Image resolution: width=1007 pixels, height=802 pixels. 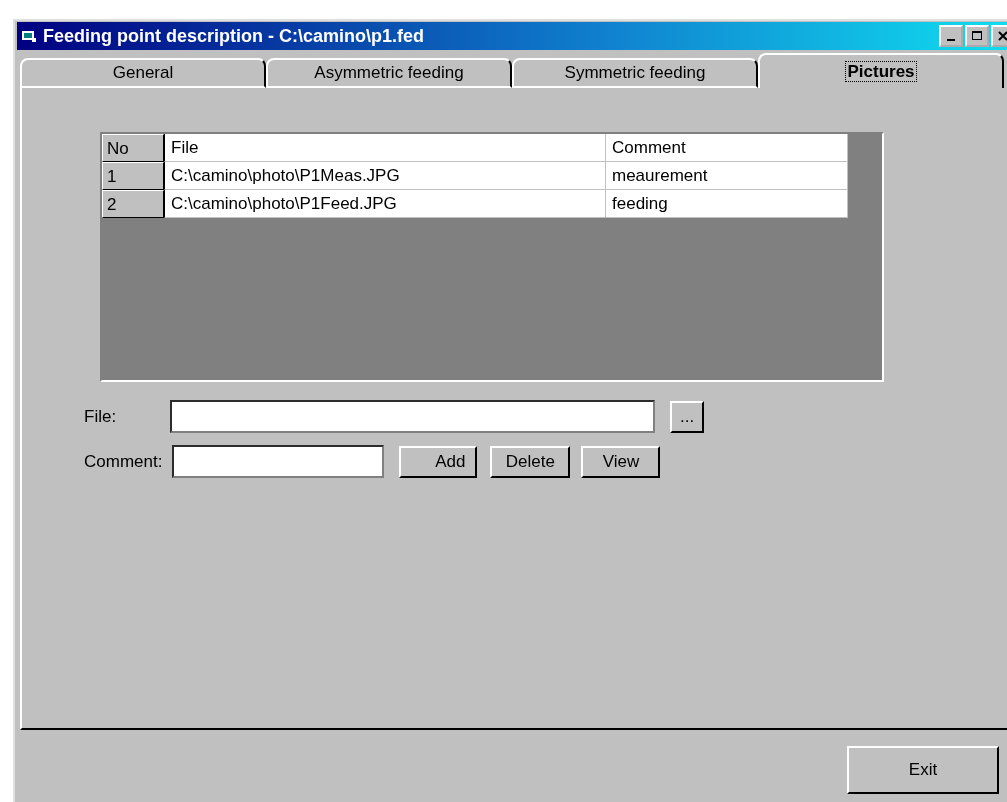 What do you see at coordinates (635, 73) in the screenshot?
I see `tab: Symmetric feeding` at bounding box center [635, 73].